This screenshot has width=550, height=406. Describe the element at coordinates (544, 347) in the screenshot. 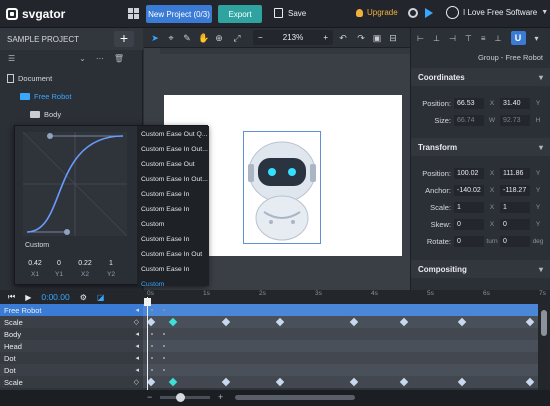

I see `timeline-scrollbar` at that location.